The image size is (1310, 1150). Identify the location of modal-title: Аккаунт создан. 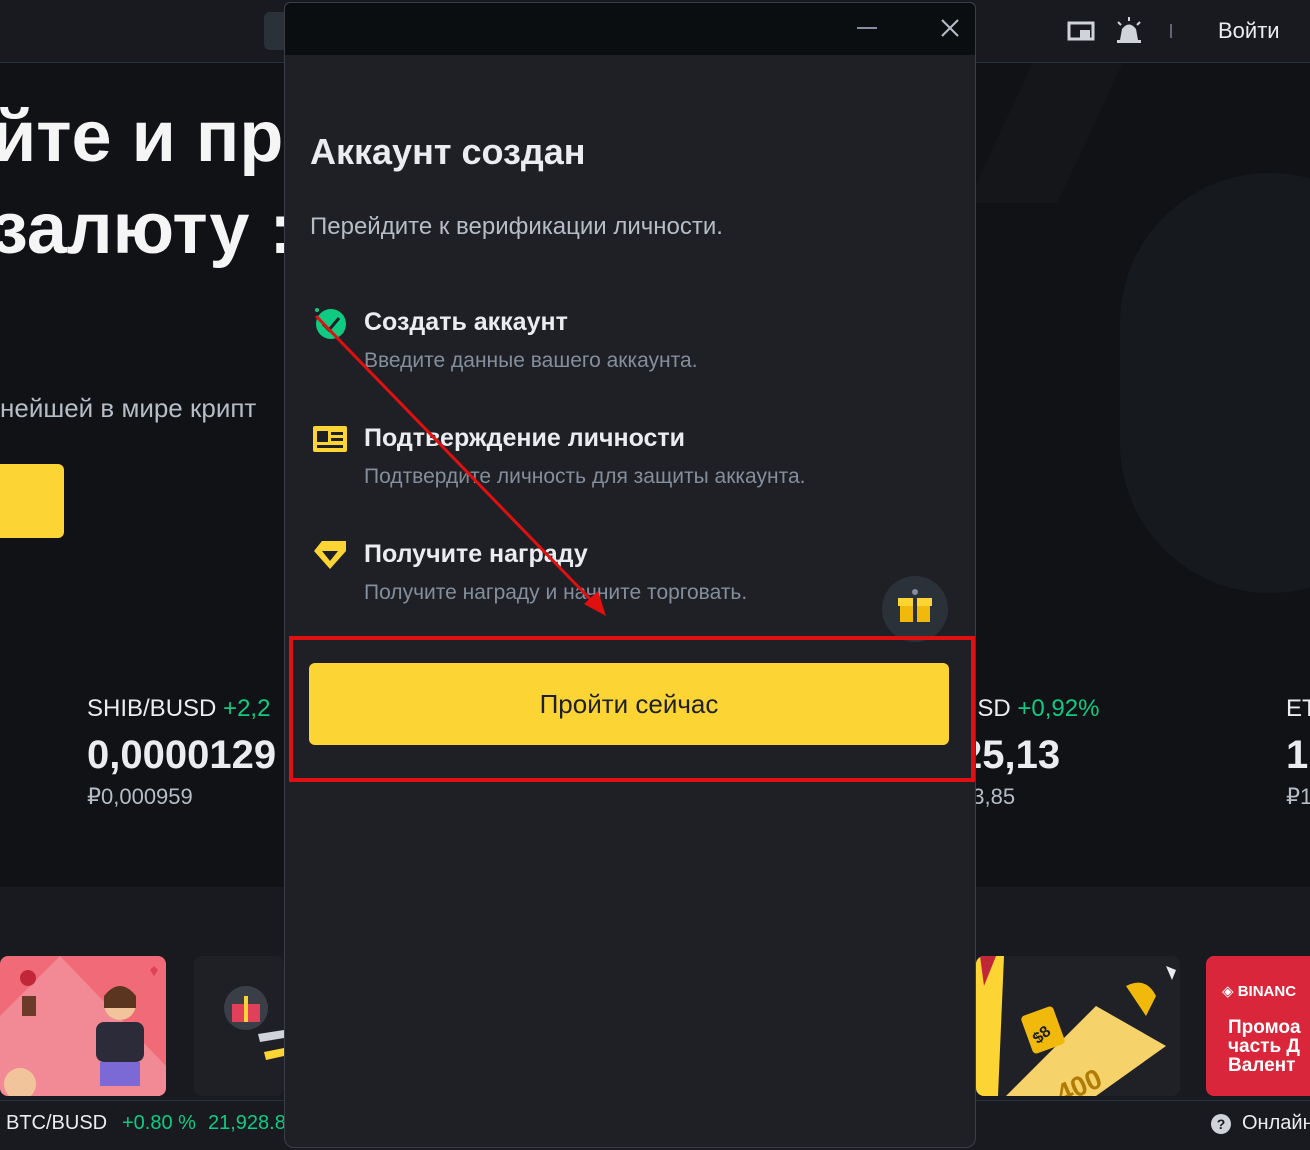
(448, 151).